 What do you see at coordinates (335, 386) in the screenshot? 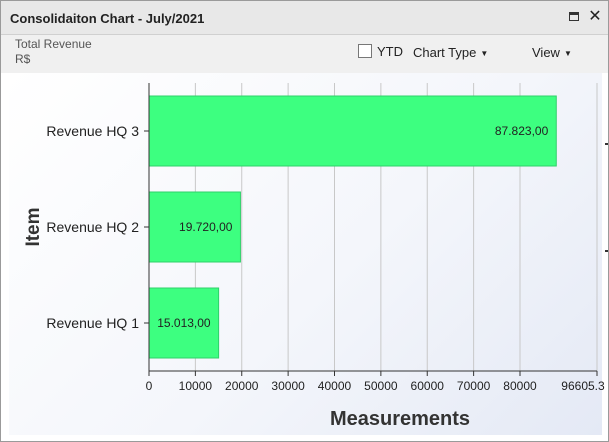
I see `x-tick-label: 40000` at bounding box center [335, 386].